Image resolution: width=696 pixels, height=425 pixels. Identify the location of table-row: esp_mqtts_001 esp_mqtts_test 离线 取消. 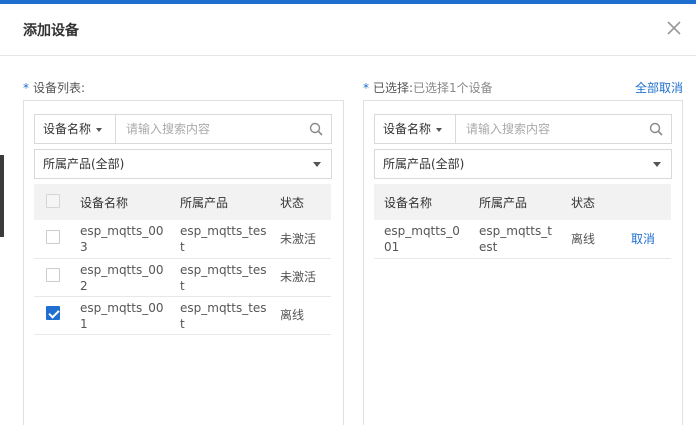
(522, 239).